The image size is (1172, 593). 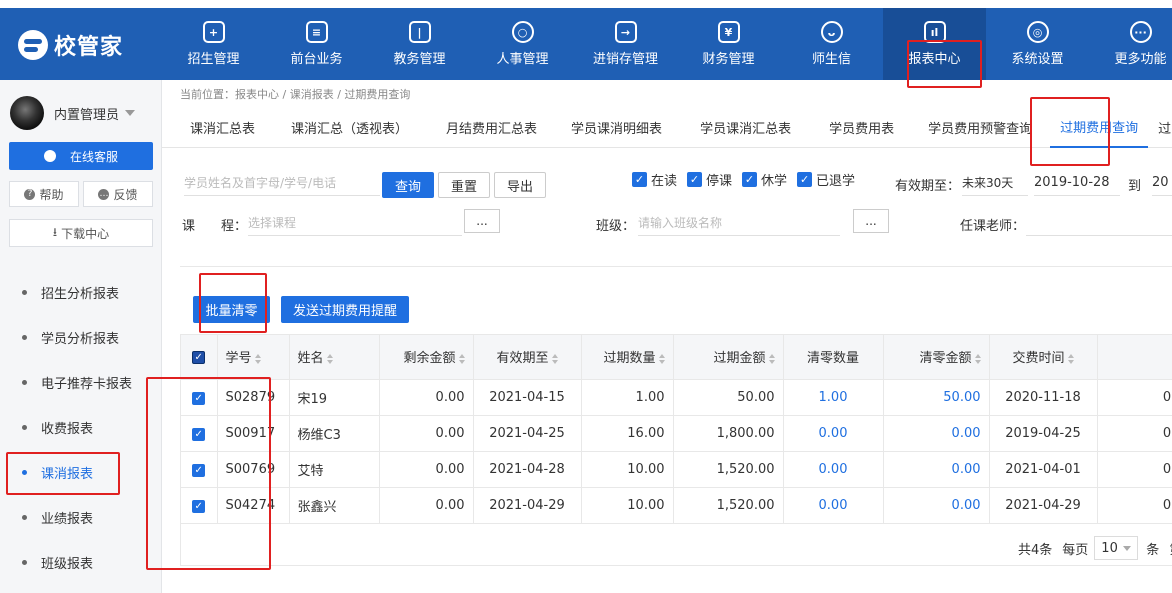 What do you see at coordinates (527, 357) in the screenshot?
I see `column-header: 有效期至` at bounding box center [527, 357].